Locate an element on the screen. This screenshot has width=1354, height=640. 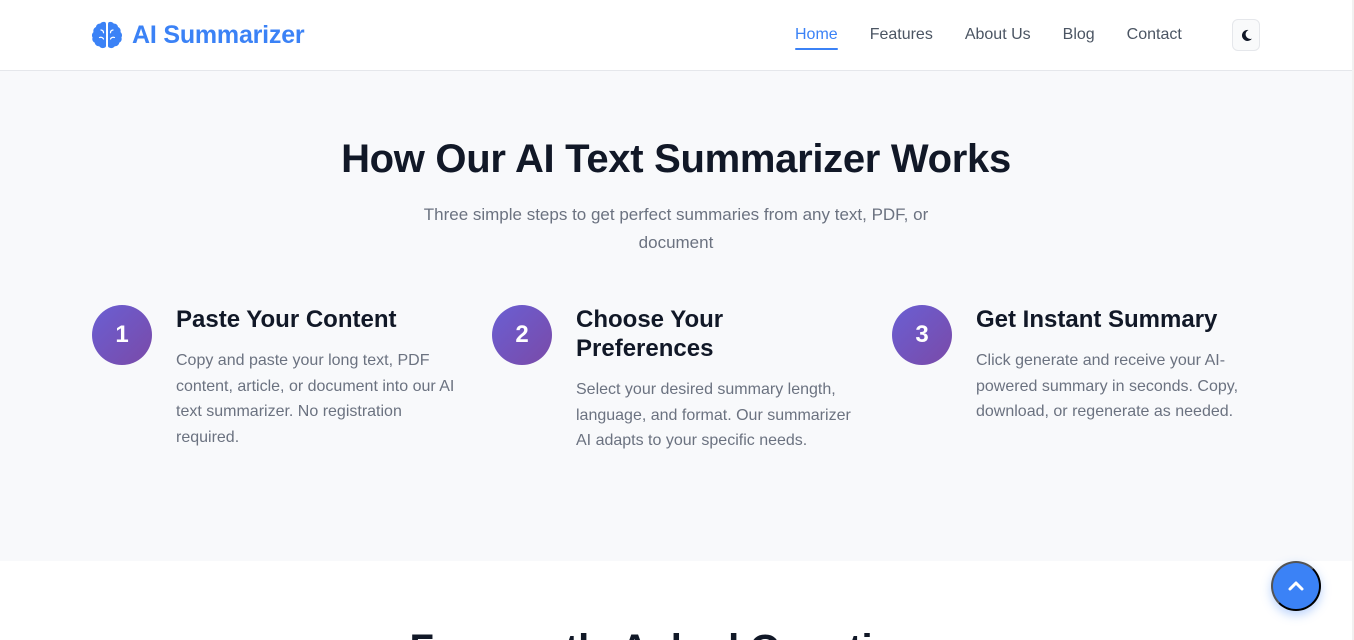
step-title: Choose Your Preferences is located at coordinates (650, 334).